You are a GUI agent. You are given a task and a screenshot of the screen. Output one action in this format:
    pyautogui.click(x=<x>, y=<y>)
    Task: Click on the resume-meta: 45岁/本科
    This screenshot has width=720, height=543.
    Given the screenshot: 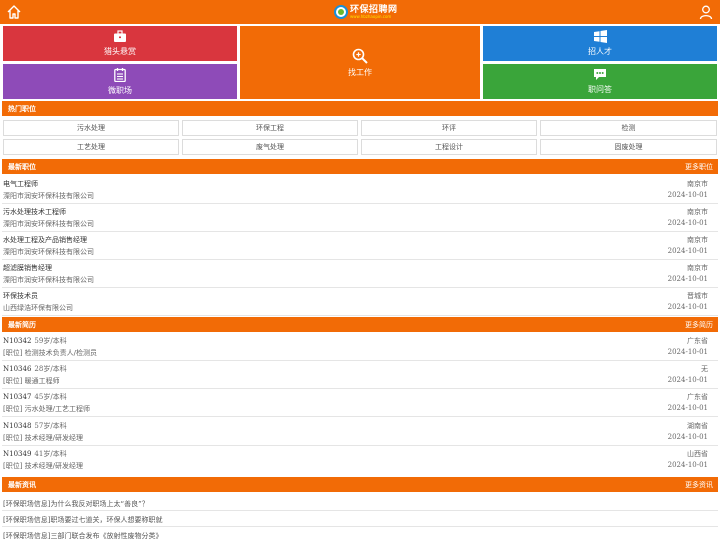 What is the action you would take?
    pyautogui.click(x=50, y=397)
    